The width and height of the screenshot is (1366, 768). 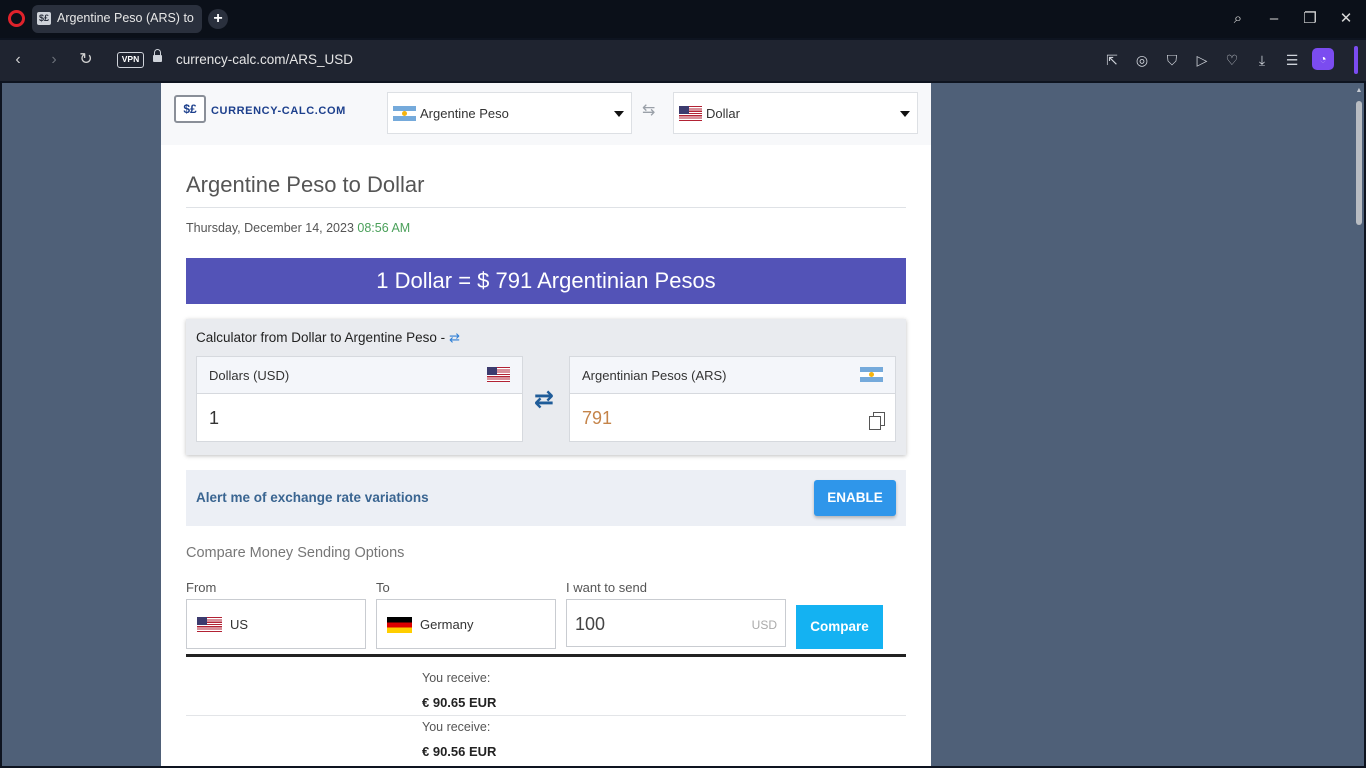 I want to click on result-separator, so click(x=546, y=715).